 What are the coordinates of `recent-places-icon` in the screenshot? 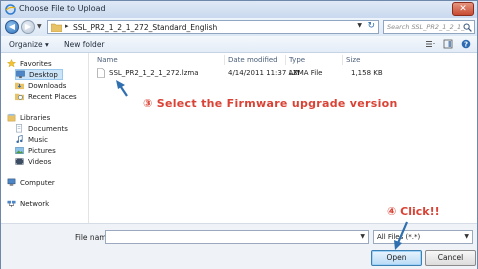 It's located at (19, 97).